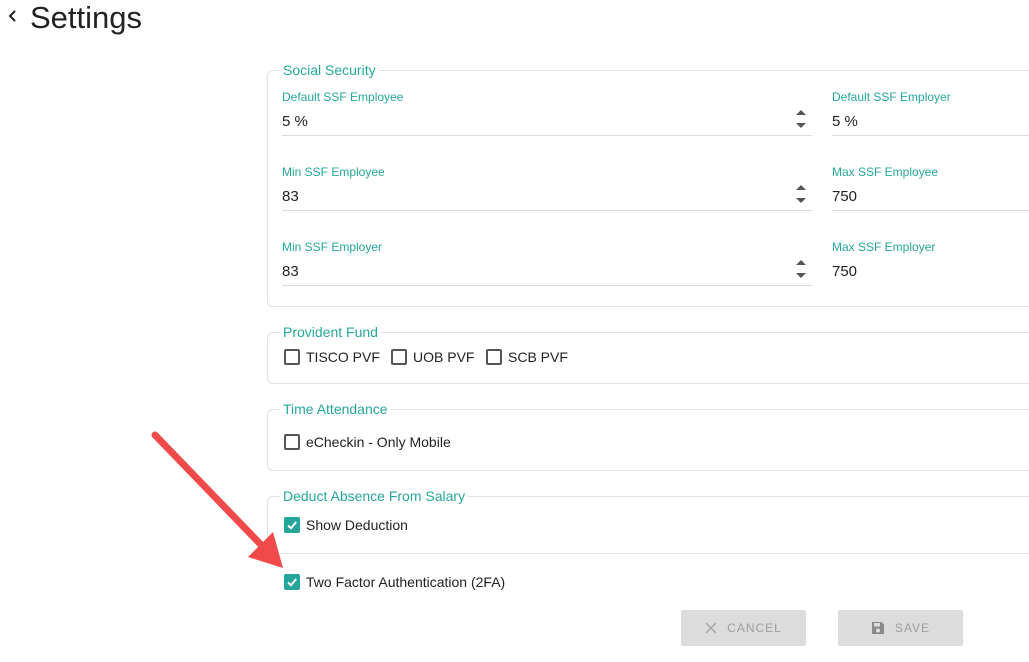 The image size is (1029, 662). Describe the element at coordinates (885, 172) in the screenshot. I see `field-label: Max SSF Employee` at that location.